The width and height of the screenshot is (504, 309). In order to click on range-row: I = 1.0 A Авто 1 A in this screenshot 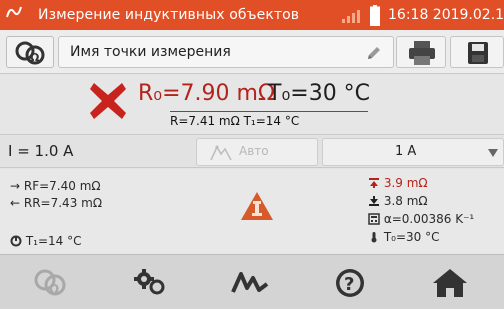, I will do `click(252, 152)`.